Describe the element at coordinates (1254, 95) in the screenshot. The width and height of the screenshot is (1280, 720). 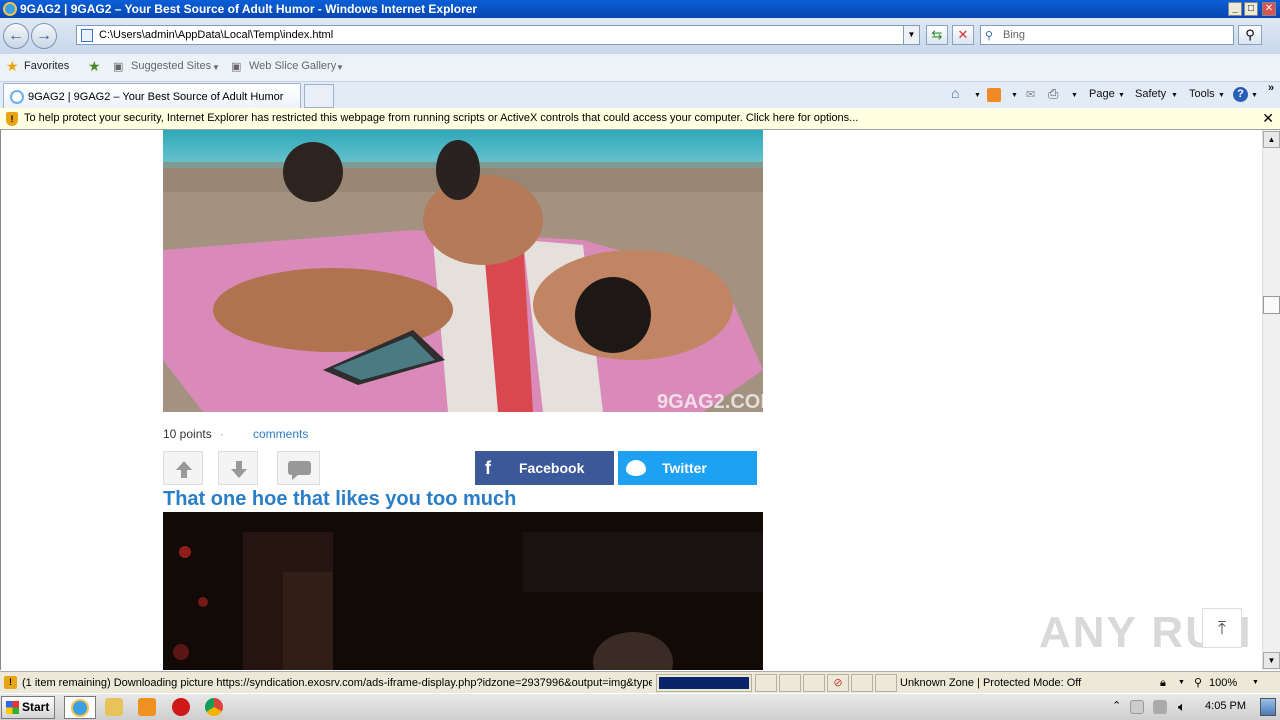
I see `help-chevron-icon: ▼` at that location.